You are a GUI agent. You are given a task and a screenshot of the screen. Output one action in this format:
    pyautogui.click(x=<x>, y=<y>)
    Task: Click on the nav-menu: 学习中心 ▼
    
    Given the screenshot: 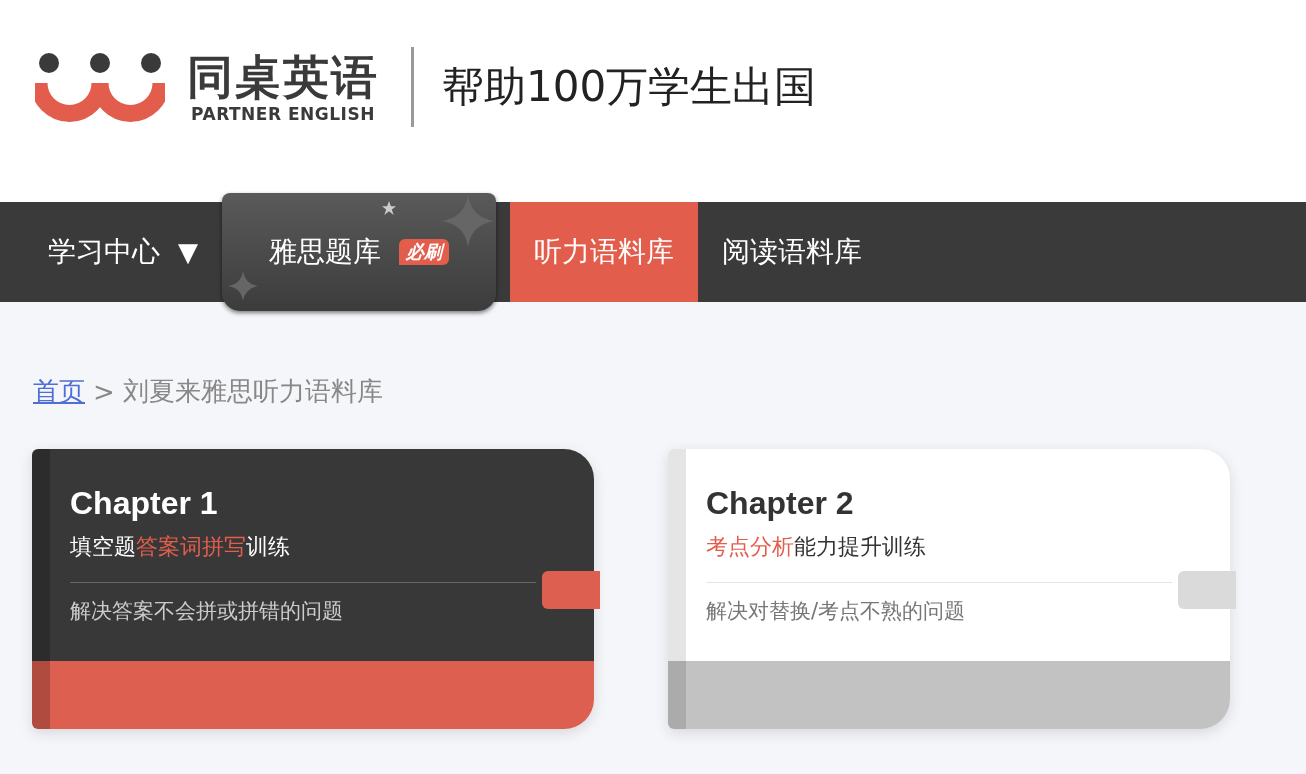 What is the action you would take?
    pyautogui.click(x=123, y=252)
    